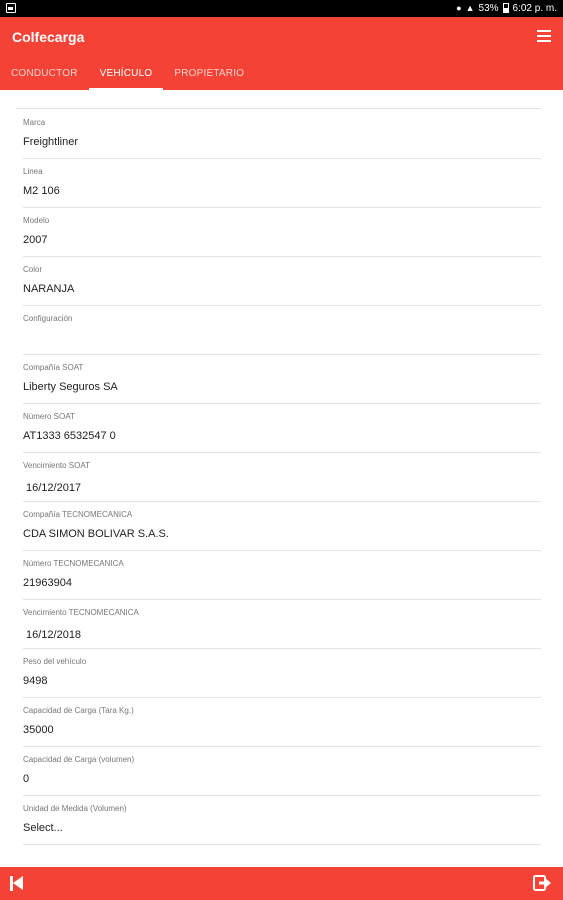 This screenshot has width=563, height=900. Describe the element at coordinates (282, 232) in the screenshot. I see `field-modelo: Modelo 2007` at that location.